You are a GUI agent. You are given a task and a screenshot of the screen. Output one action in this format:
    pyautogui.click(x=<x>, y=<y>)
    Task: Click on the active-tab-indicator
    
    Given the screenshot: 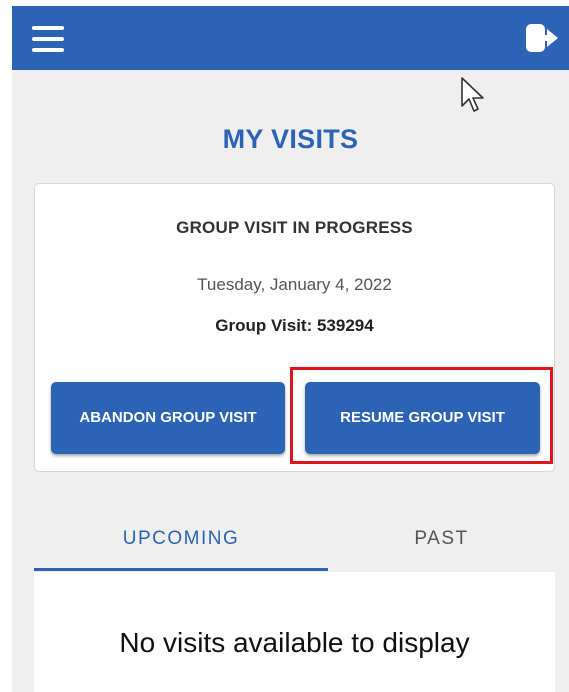 What is the action you would take?
    pyautogui.click(x=181, y=569)
    